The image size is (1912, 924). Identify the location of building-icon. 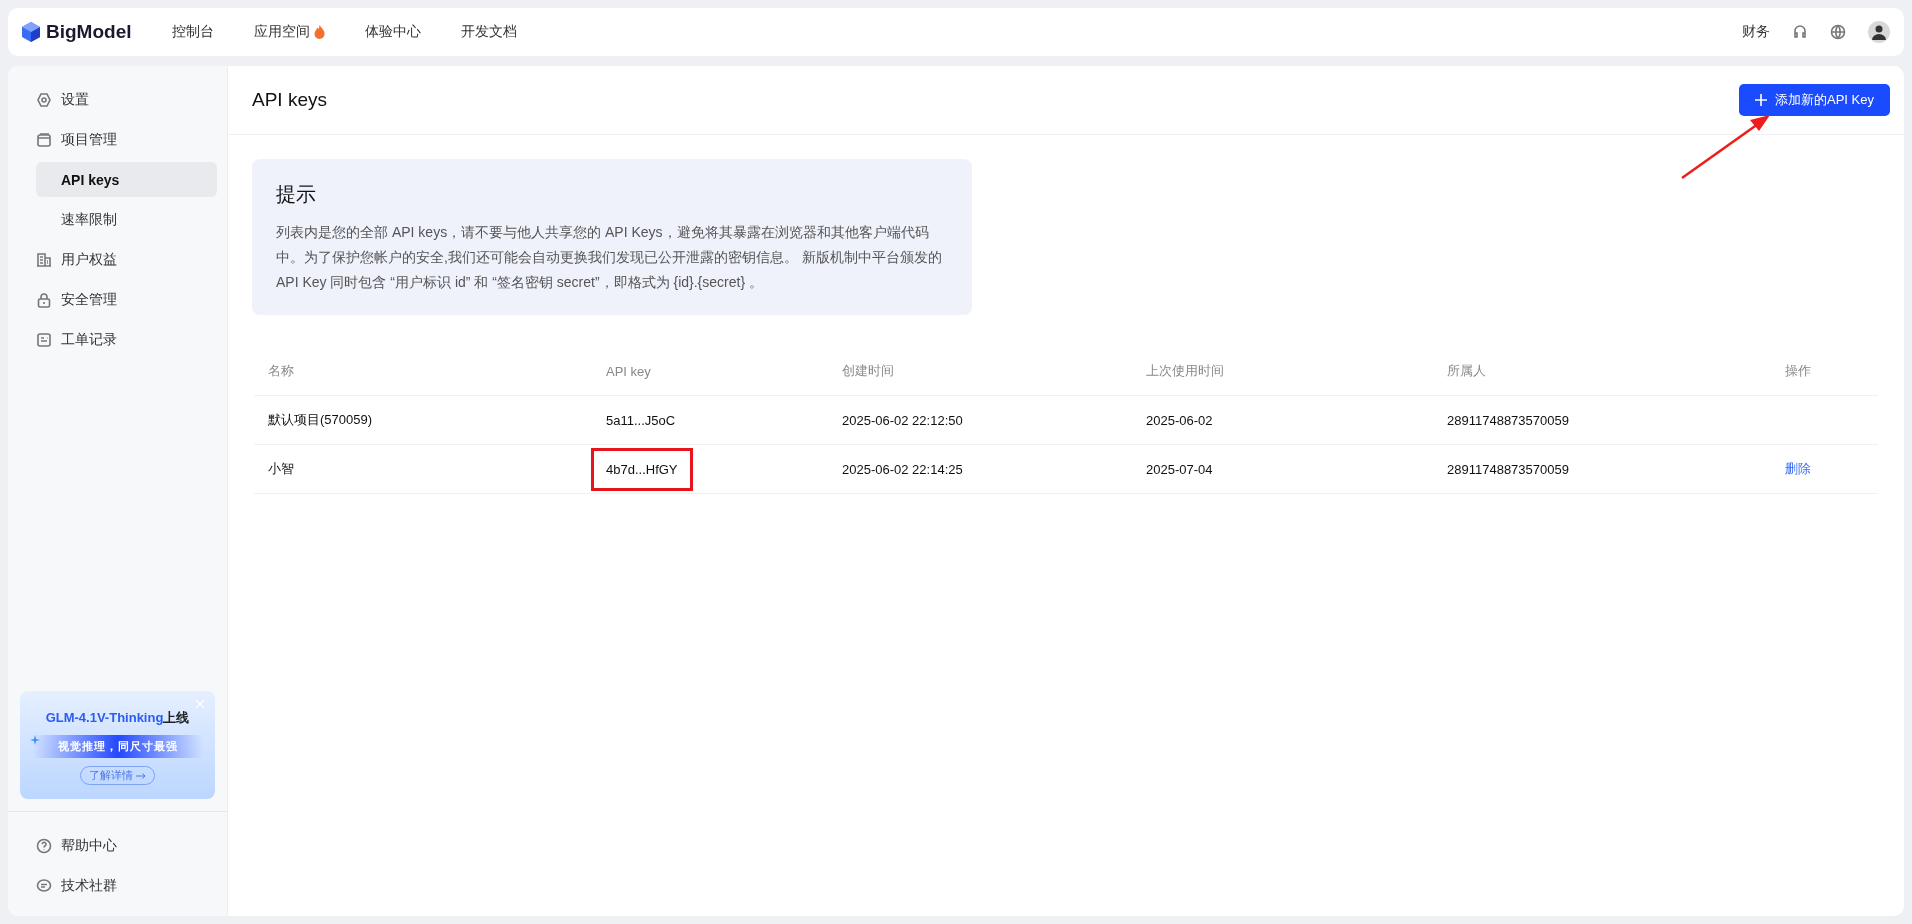
(44, 259).